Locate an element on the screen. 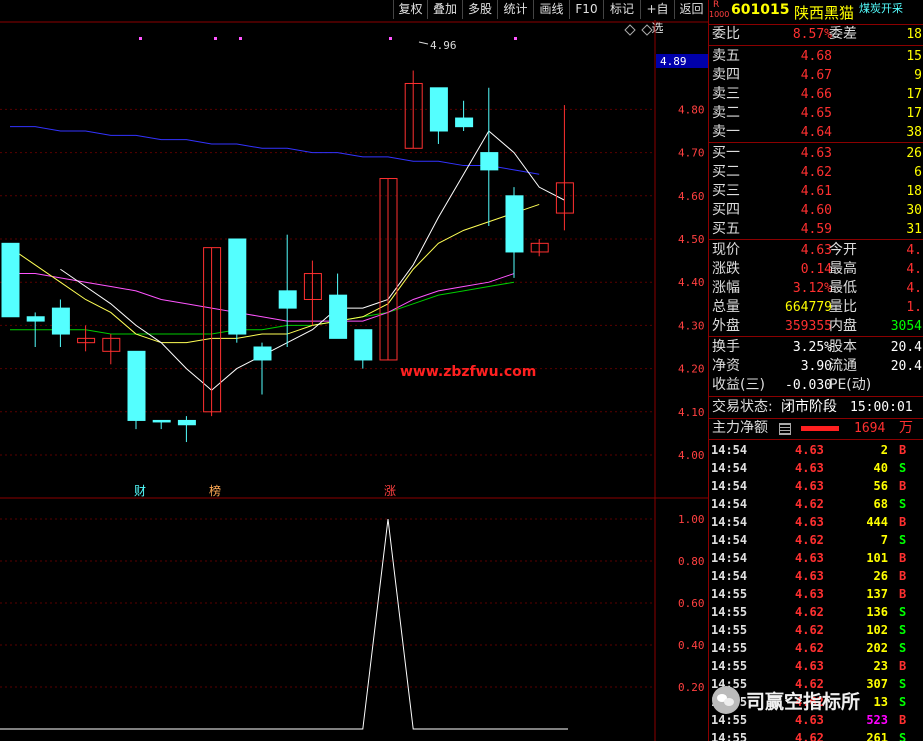  ma20-line is located at coordinates (262, 297).